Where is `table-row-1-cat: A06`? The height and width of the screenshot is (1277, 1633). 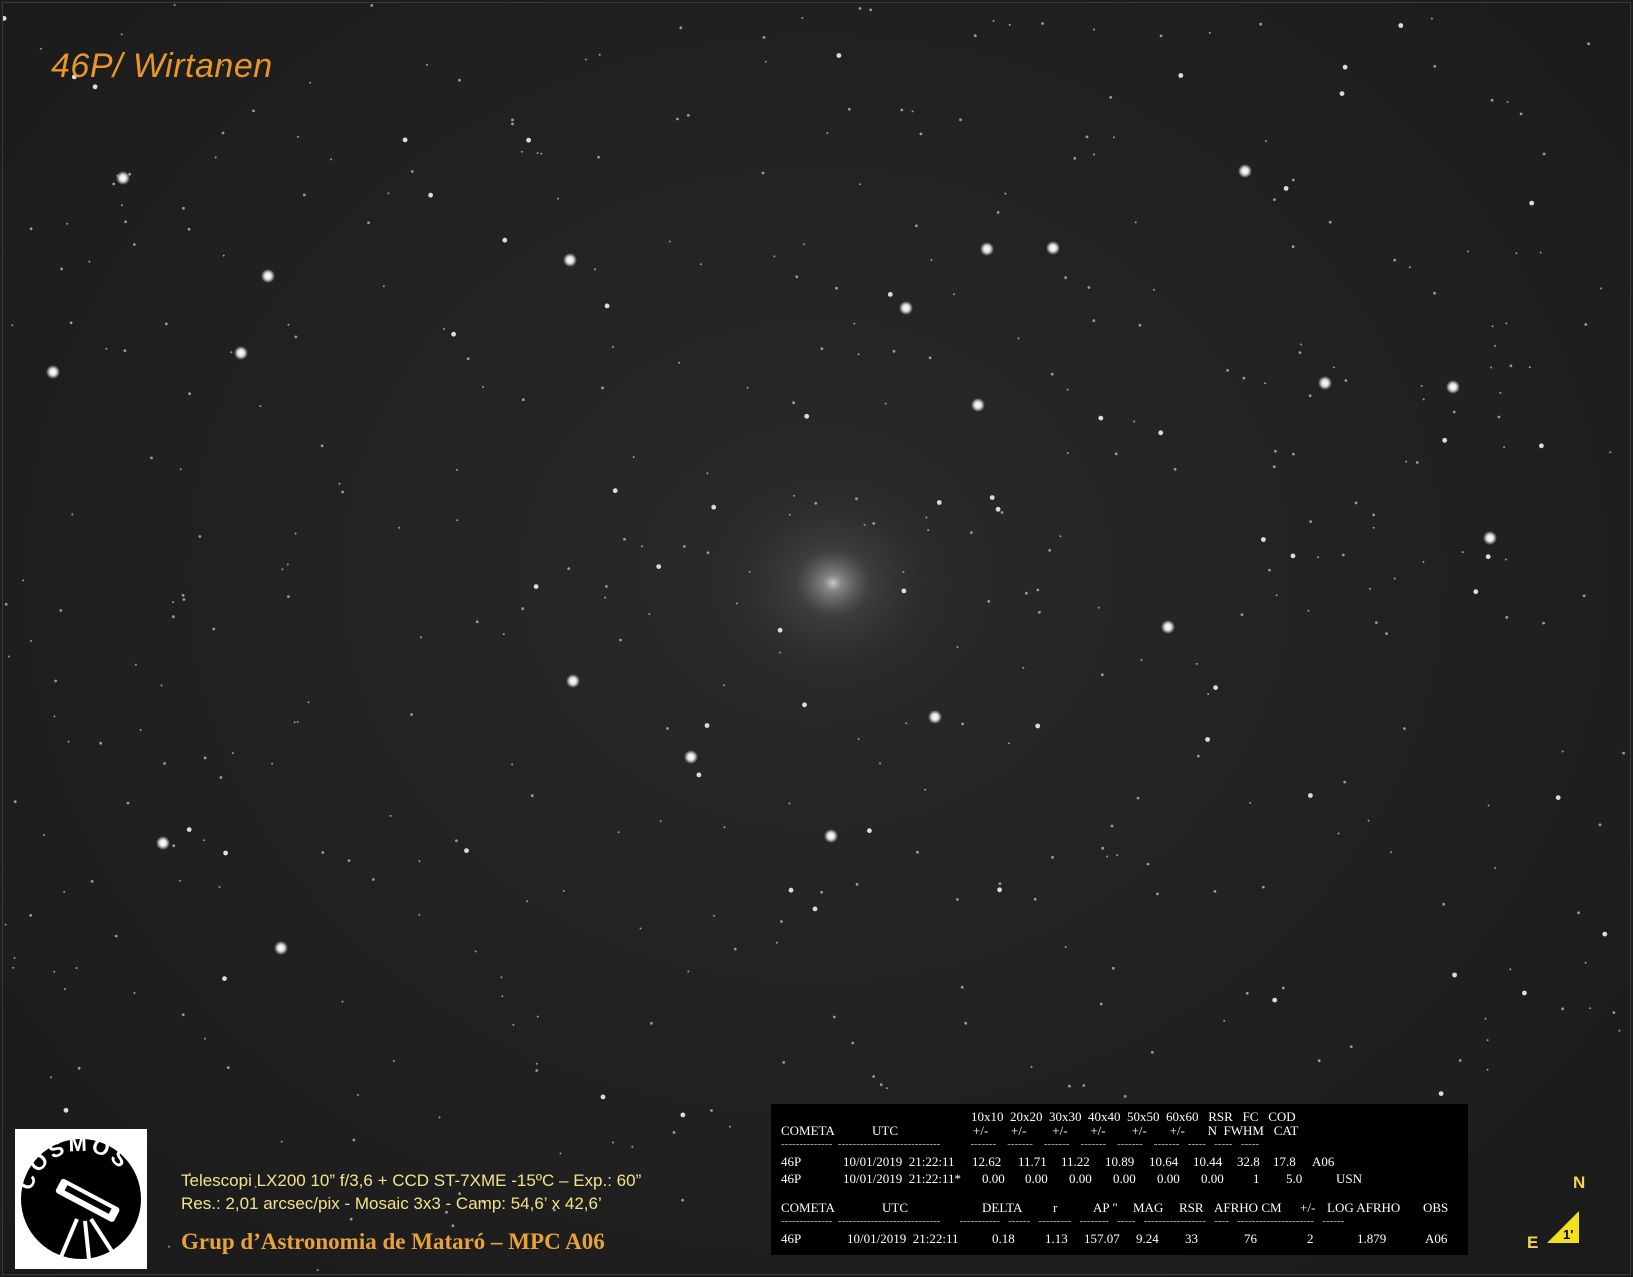 table-row-1-cat: A06 is located at coordinates (1323, 1161).